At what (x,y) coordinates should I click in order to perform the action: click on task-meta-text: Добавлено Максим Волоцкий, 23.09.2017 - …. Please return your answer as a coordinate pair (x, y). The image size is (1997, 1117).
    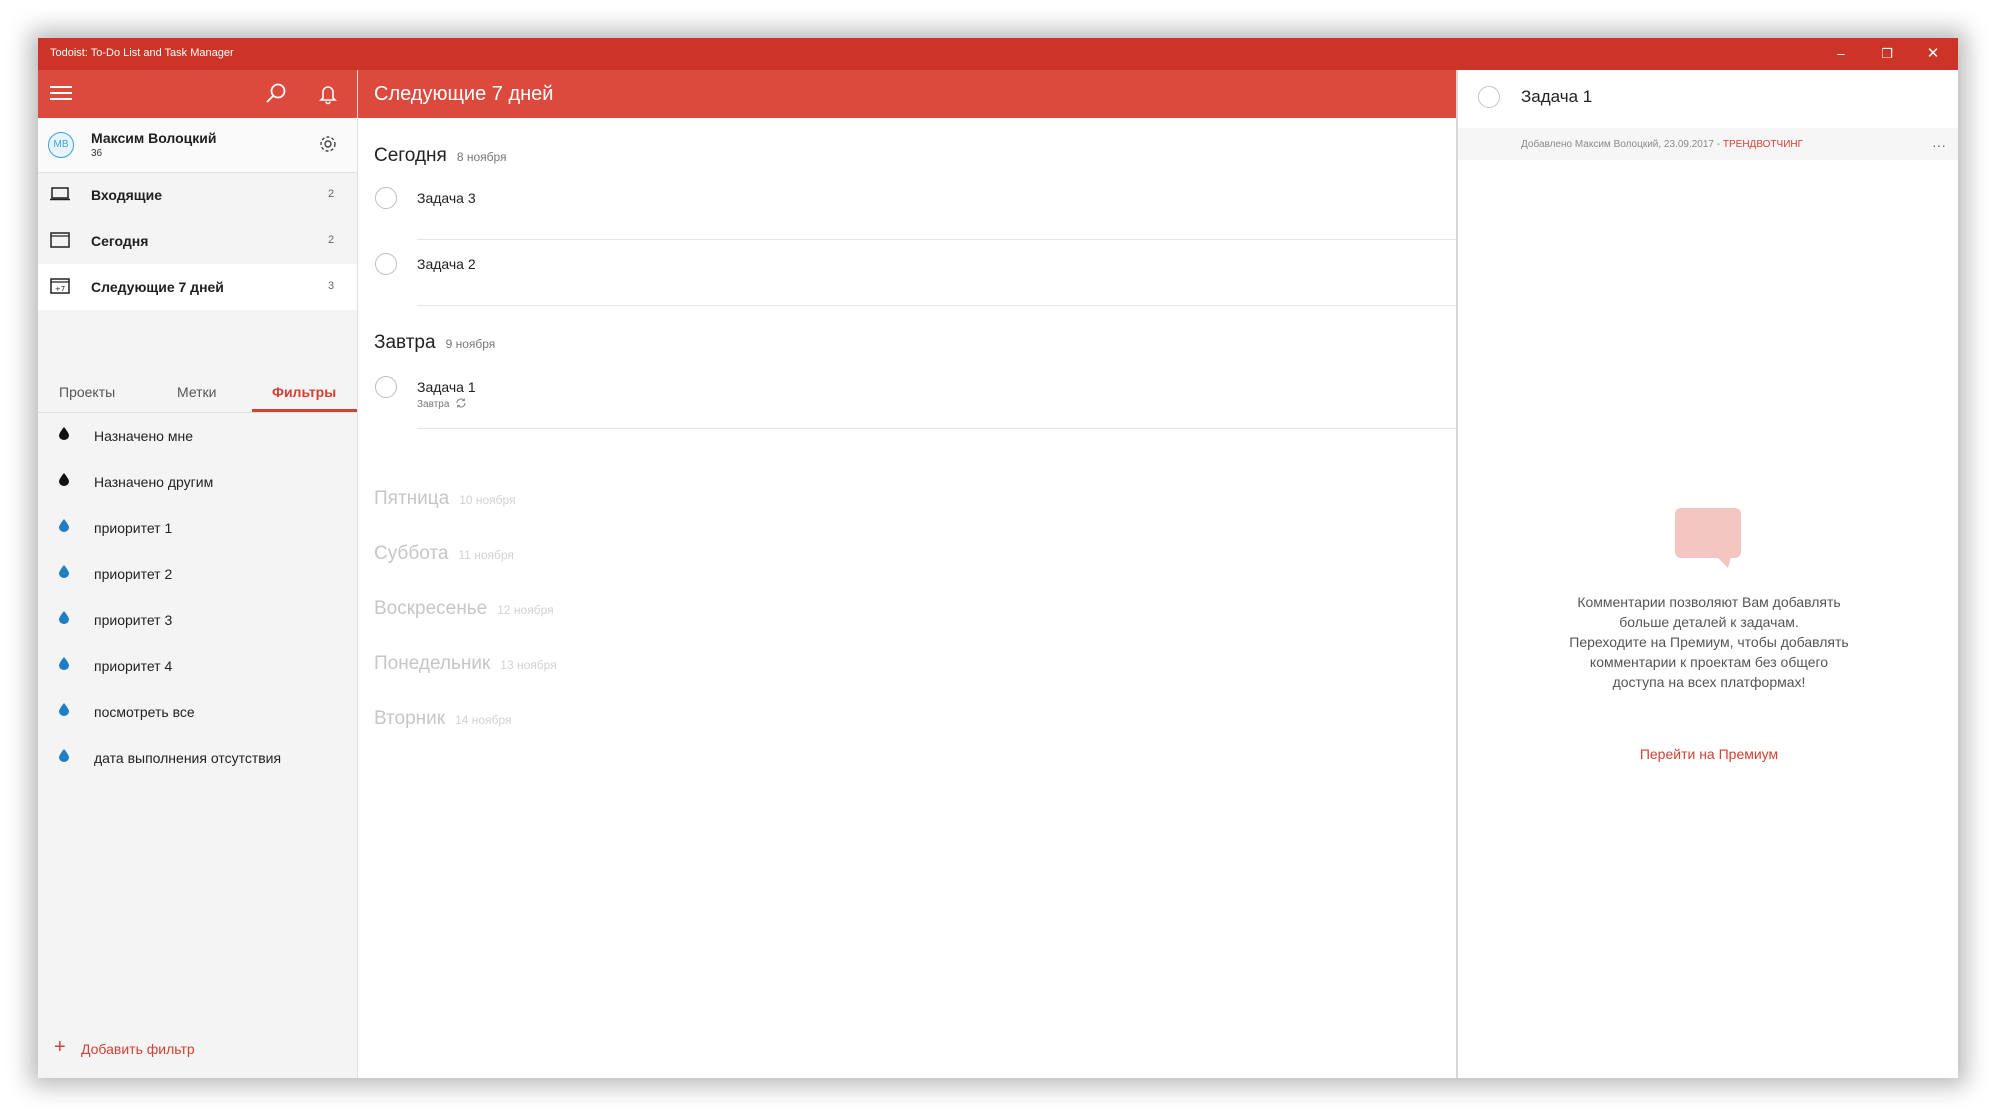
    Looking at the image, I should click on (1662, 144).